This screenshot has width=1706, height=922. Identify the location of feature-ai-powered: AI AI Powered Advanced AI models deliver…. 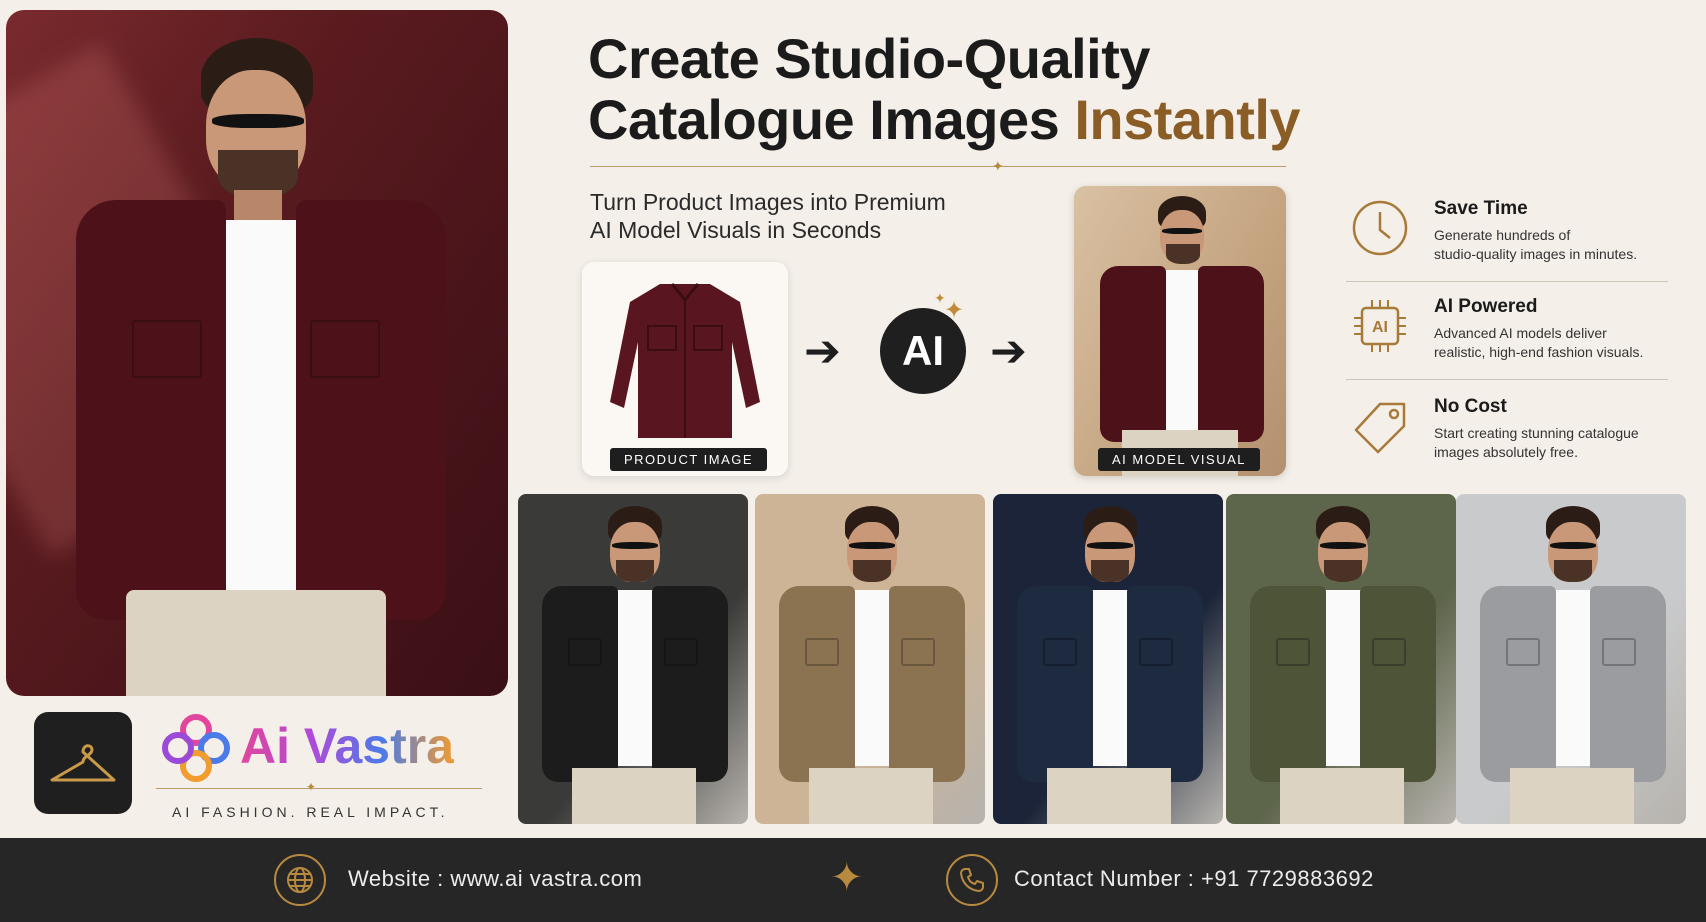
(1510, 331).